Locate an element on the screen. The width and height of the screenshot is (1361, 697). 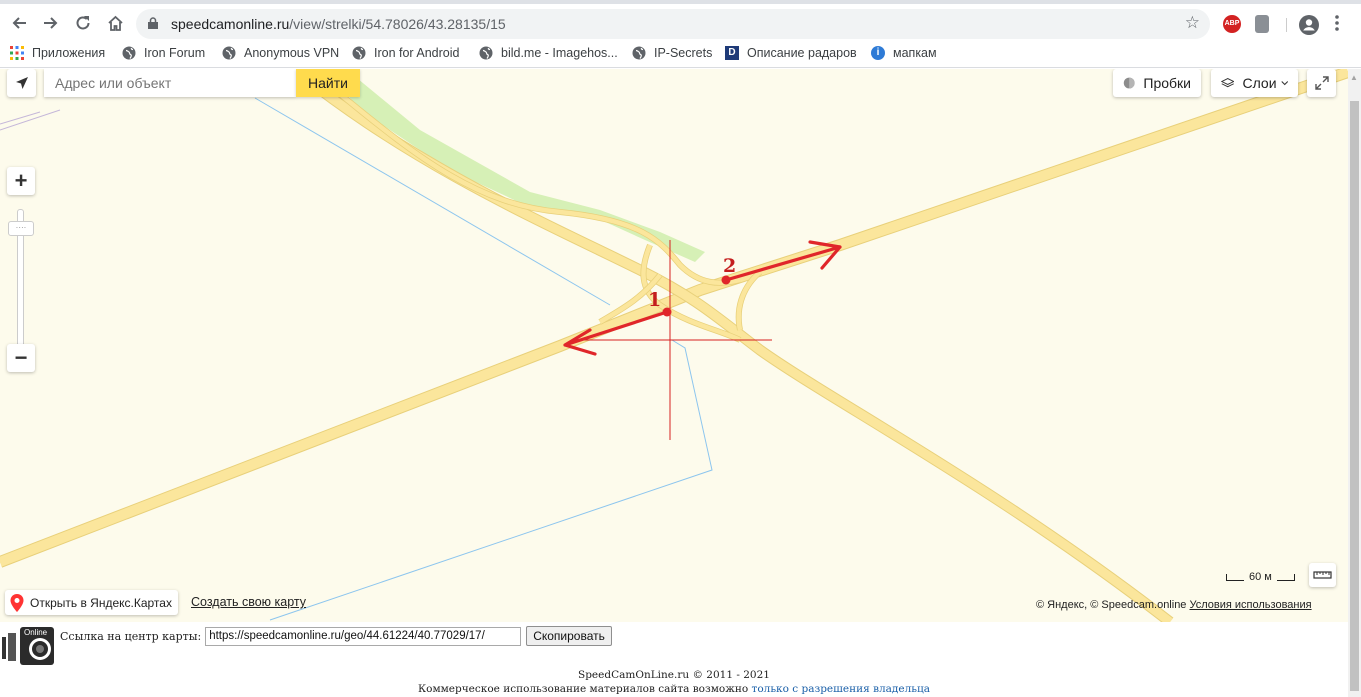
bookmark-anonymous-vpn: Anonymous VPN is located at coordinates (280, 53).